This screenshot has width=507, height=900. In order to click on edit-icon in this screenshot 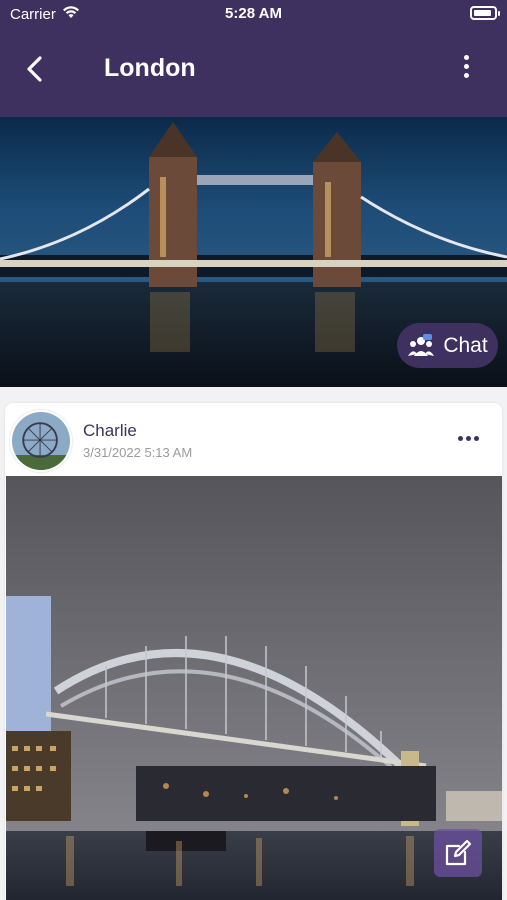, I will do `click(458, 852)`.